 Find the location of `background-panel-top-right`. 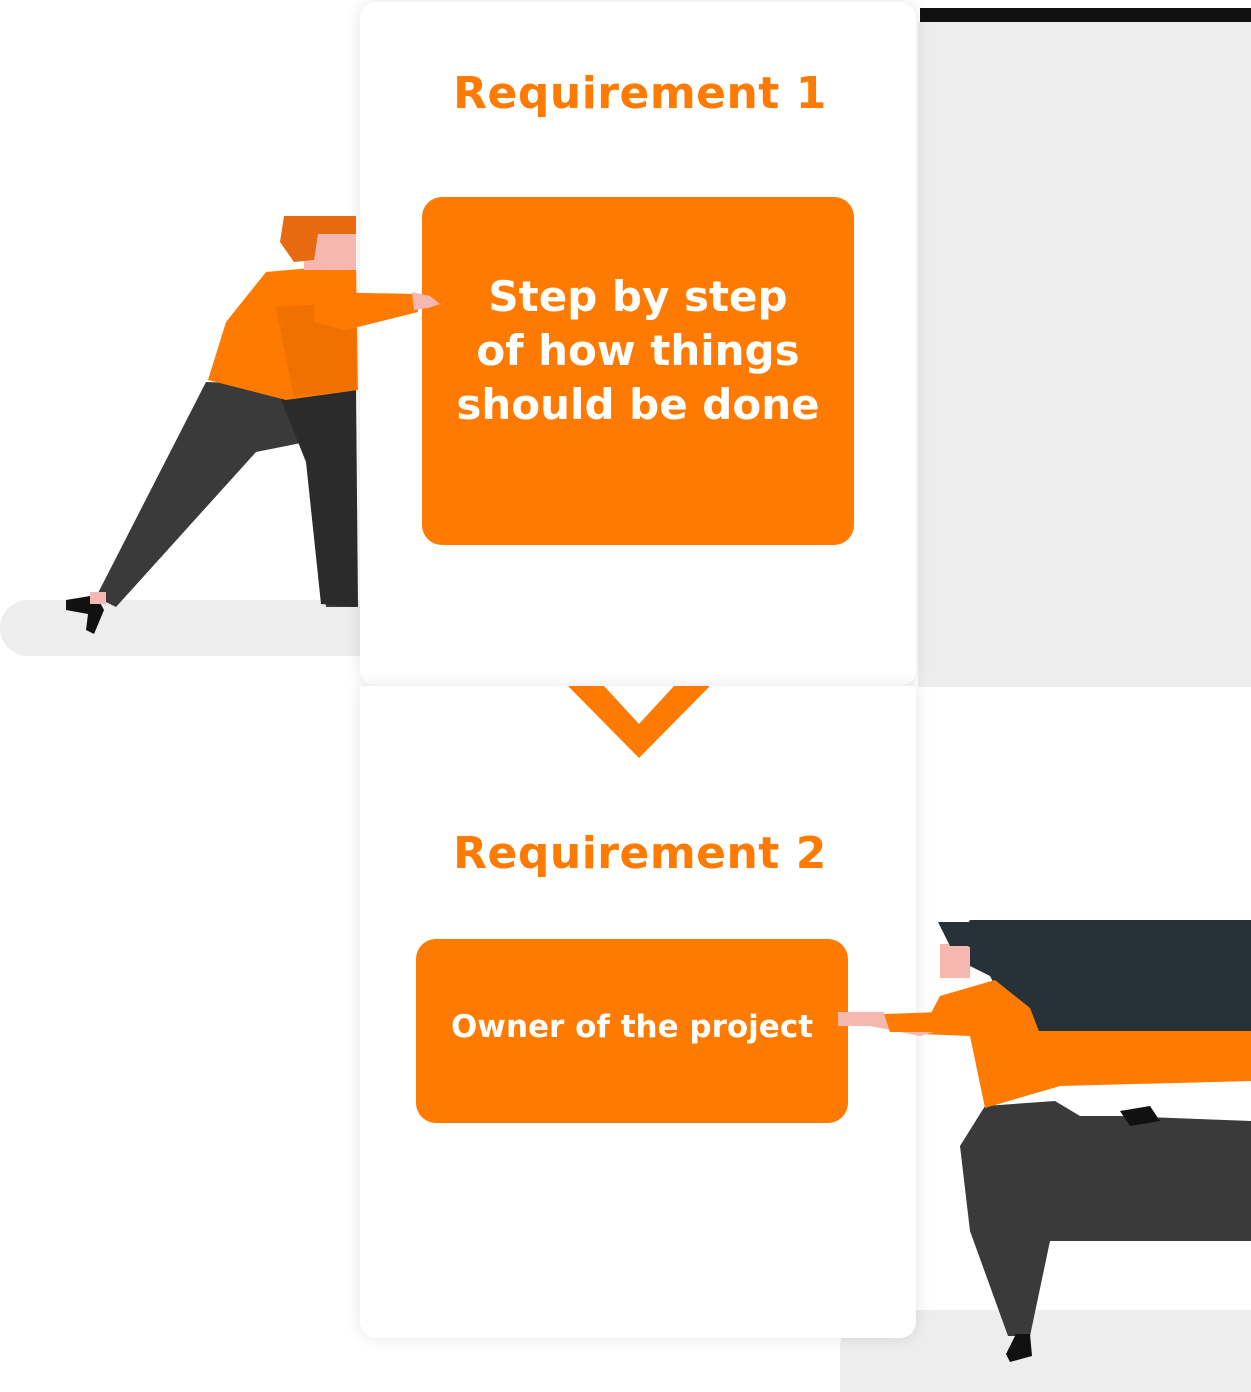

background-panel-top-right is located at coordinates (1084, 354).